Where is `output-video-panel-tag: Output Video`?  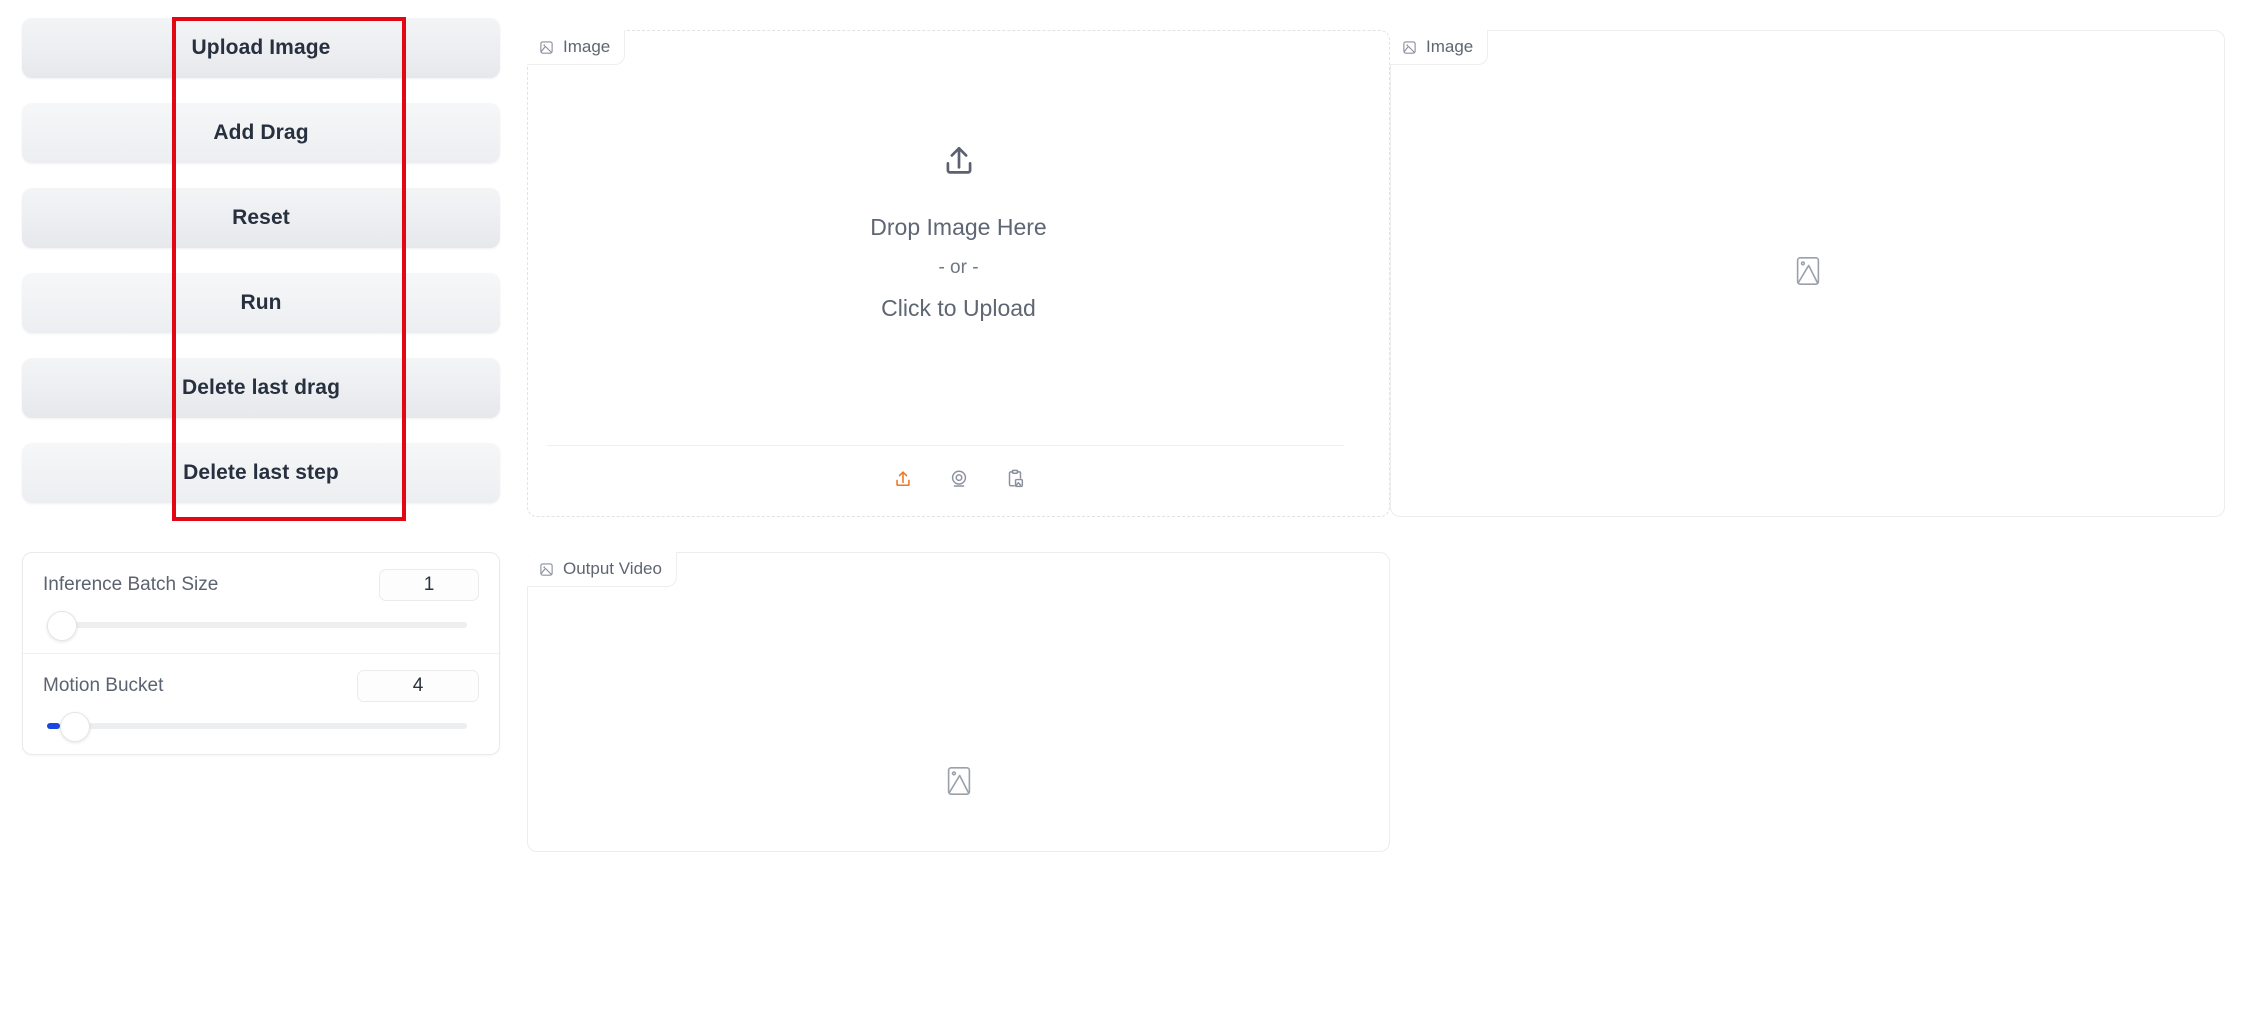
output-video-panel-tag: Output Video is located at coordinates (602, 569).